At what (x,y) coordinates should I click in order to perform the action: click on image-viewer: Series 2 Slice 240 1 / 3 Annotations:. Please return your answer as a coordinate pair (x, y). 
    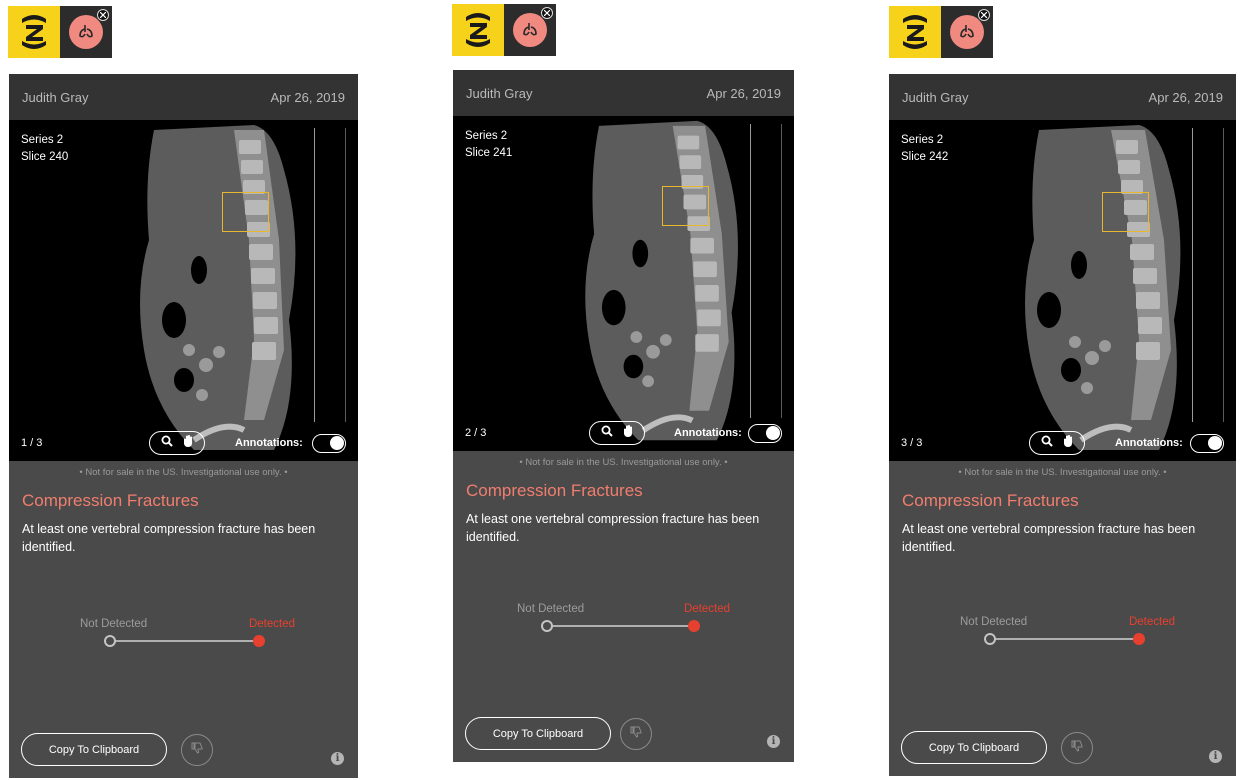
    Looking at the image, I should click on (183, 290).